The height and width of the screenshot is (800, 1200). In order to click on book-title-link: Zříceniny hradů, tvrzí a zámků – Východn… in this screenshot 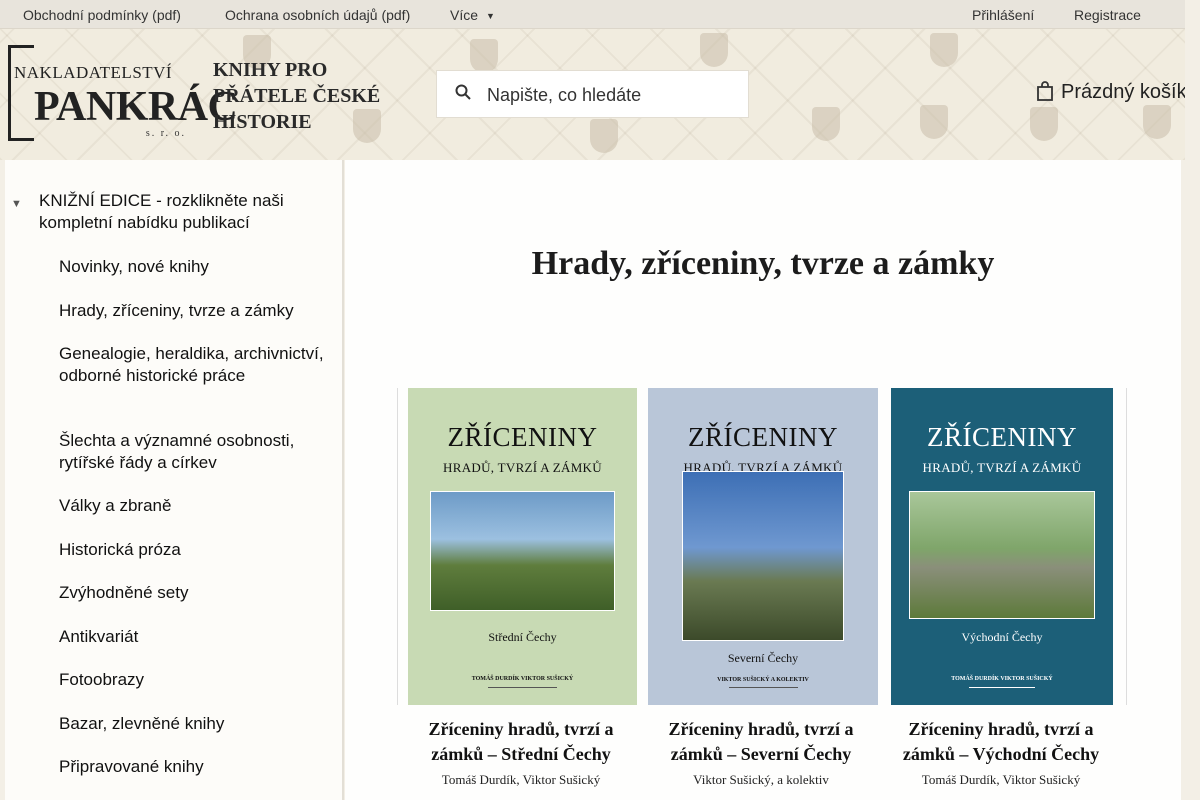, I will do `click(1001, 742)`.